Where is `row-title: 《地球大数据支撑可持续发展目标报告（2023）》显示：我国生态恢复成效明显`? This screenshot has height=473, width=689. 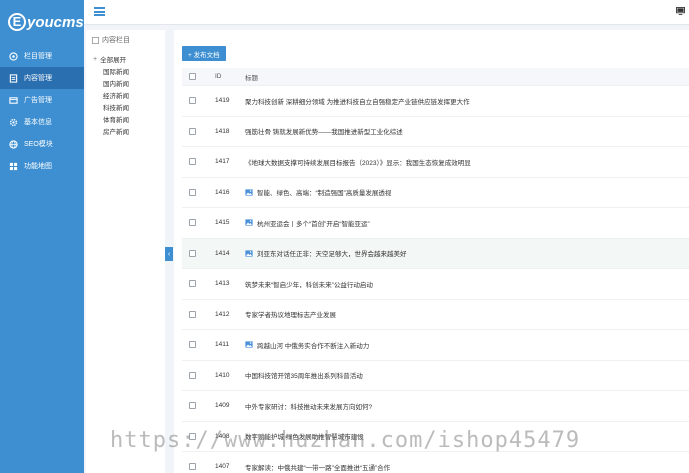 row-title: 《地球大数据支撑可持续发展目标报告（2023）》显示：我国生态恢复成效明显 is located at coordinates (358, 163).